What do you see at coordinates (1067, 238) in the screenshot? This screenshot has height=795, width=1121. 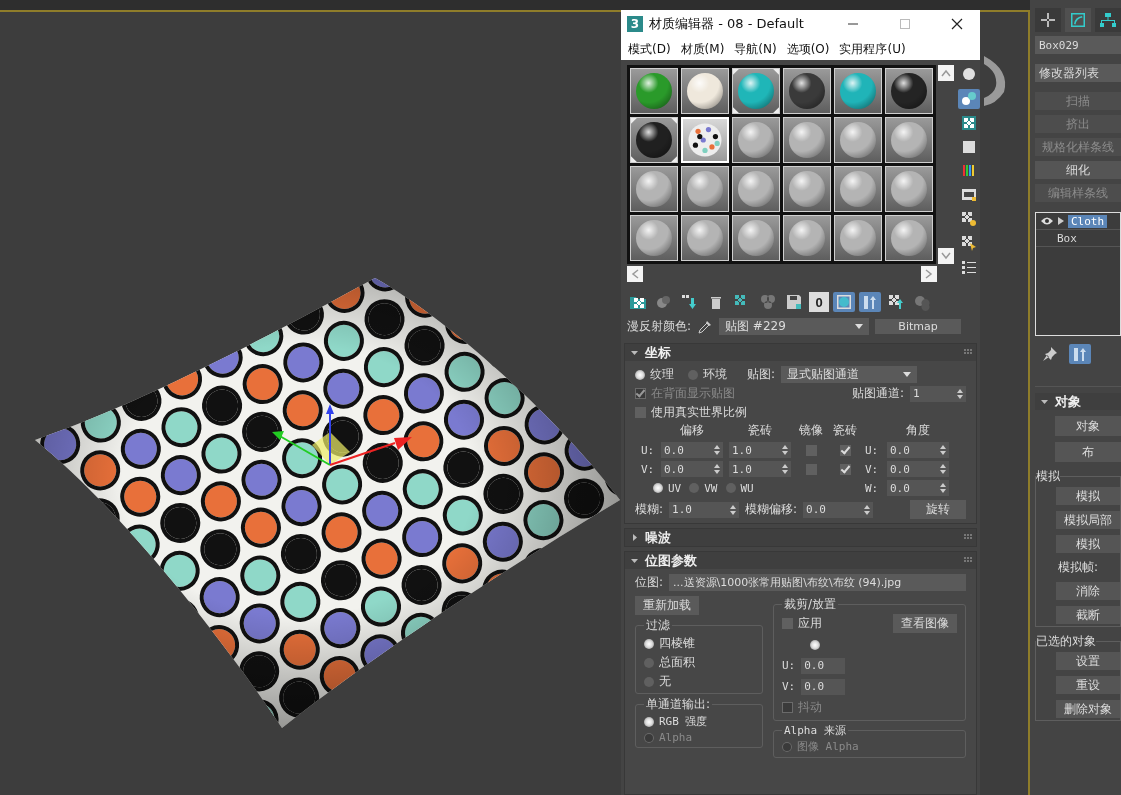 I see `stack-item: Box` at bounding box center [1067, 238].